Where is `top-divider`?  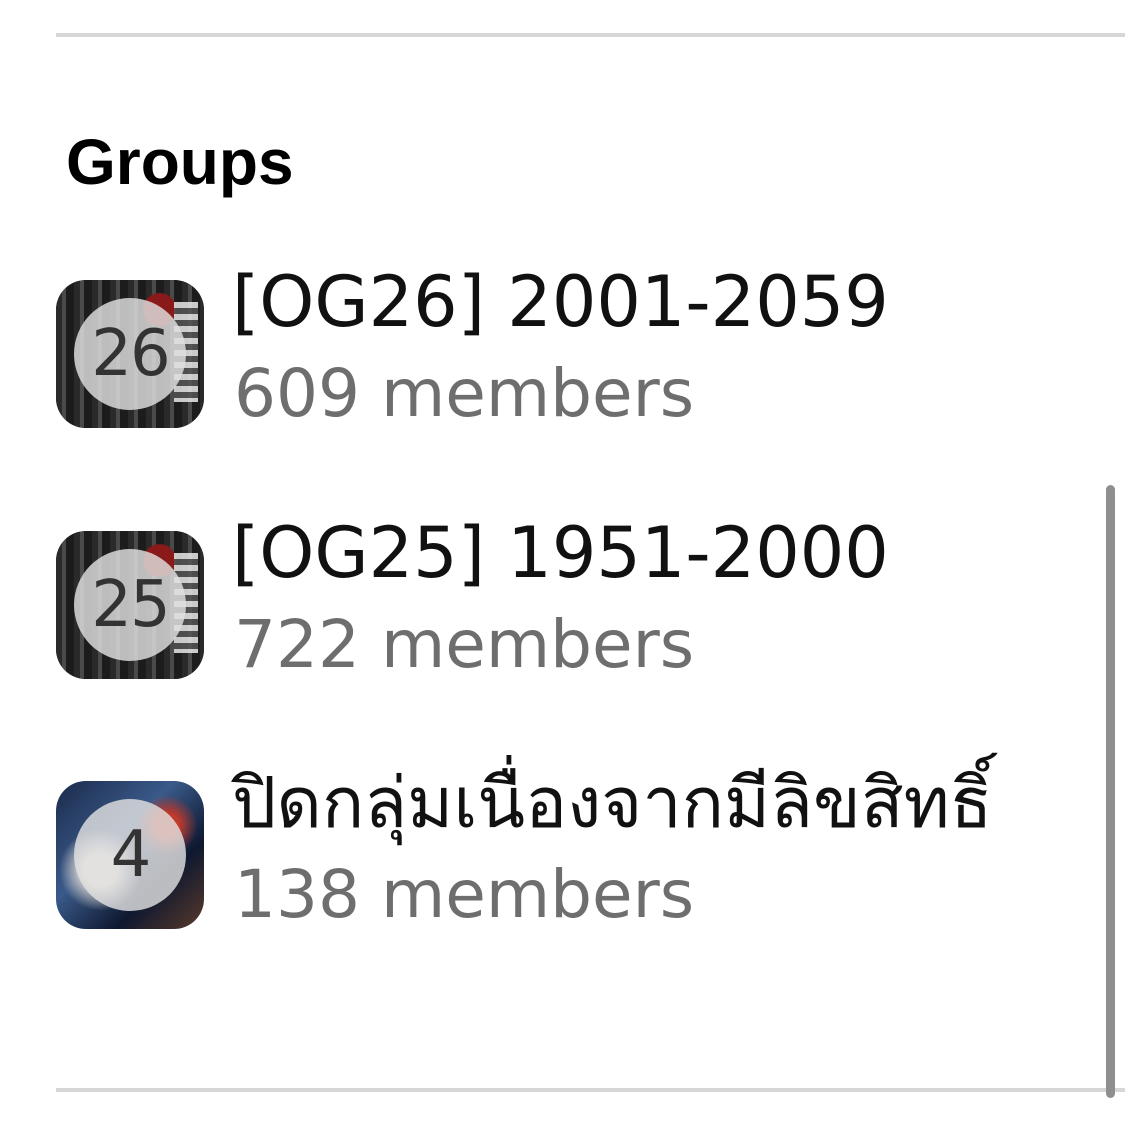
top-divider is located at coordinates (590, 35).